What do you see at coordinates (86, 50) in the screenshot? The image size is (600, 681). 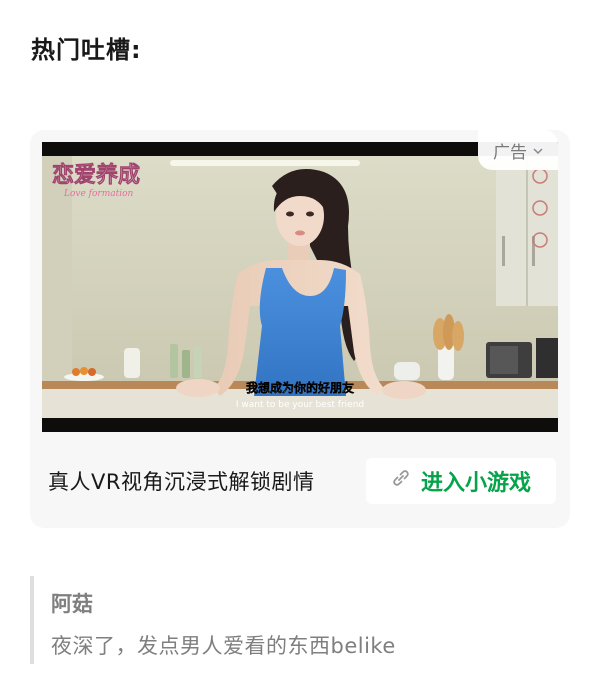 I see `section-title: 热门吐槽:` at bounding box center [86, 50].